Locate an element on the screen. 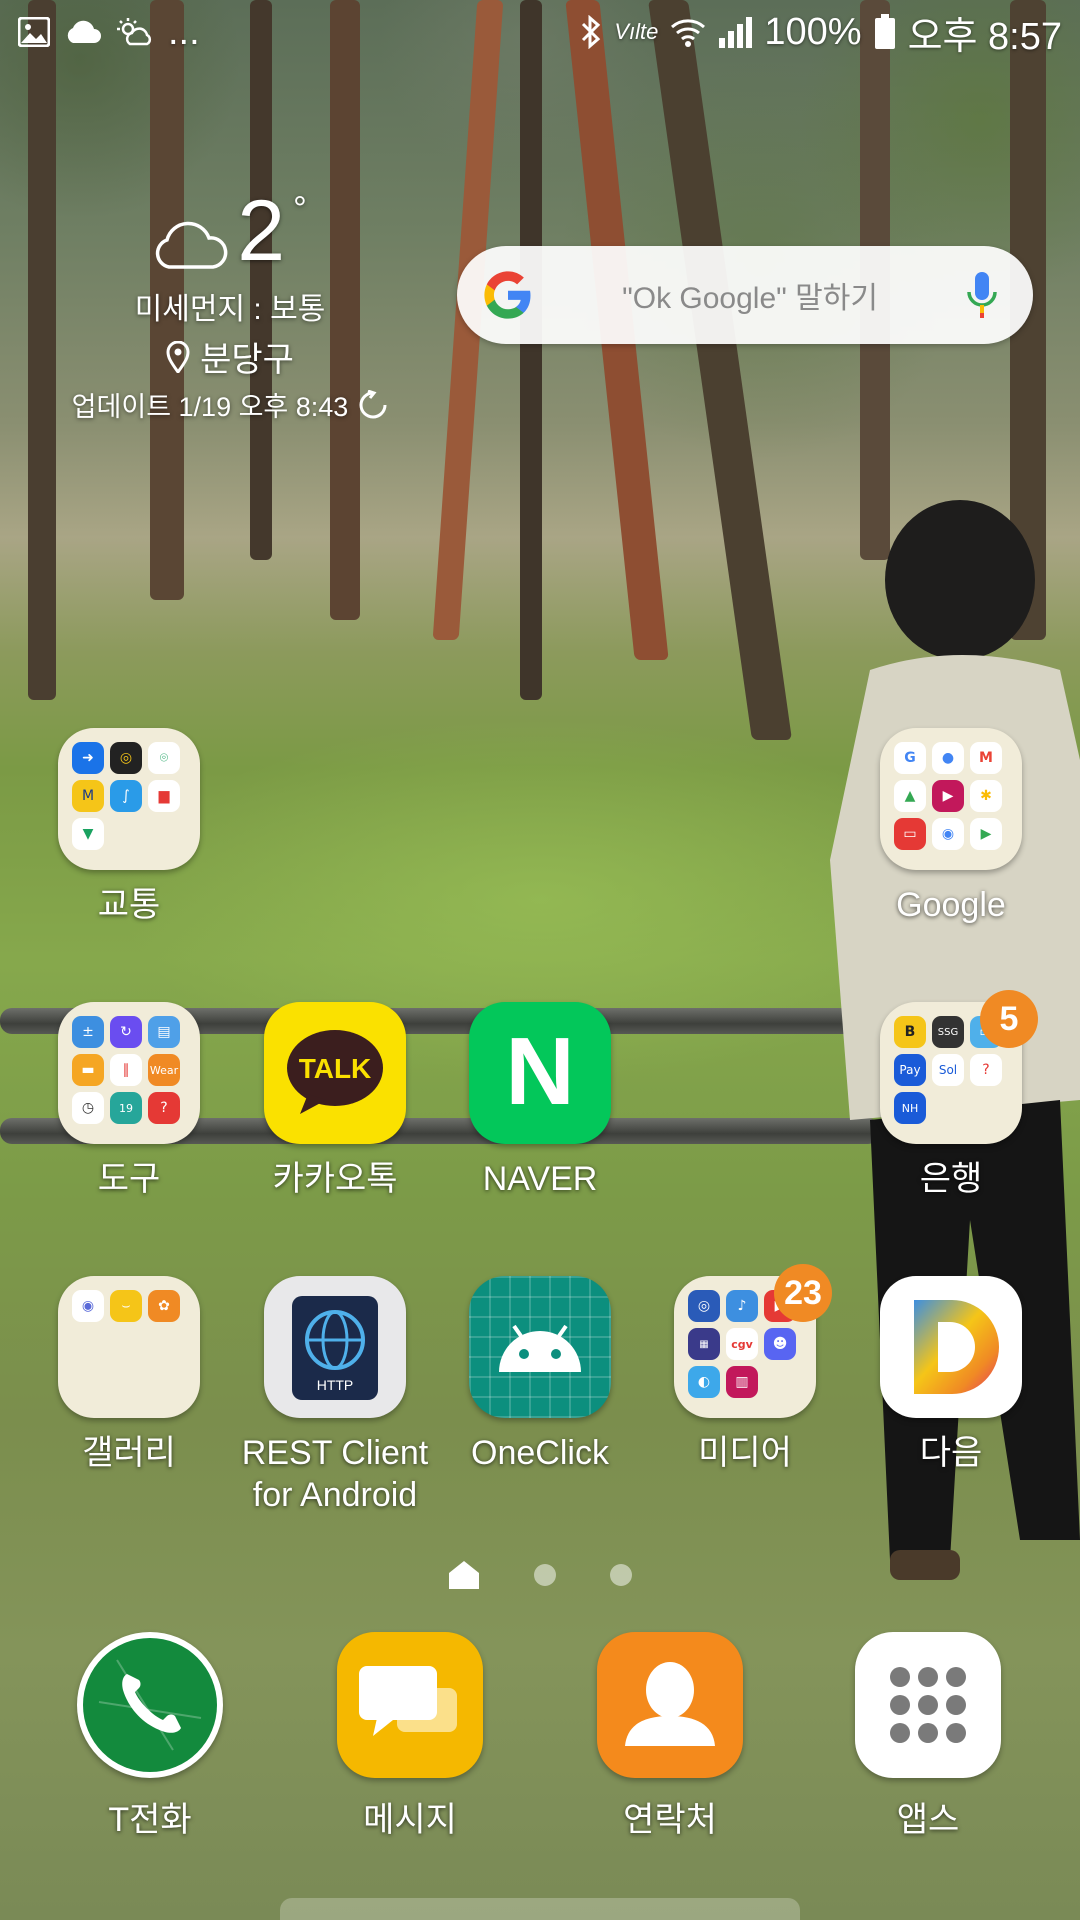  mic-icon is located at coordinates (982, 295).